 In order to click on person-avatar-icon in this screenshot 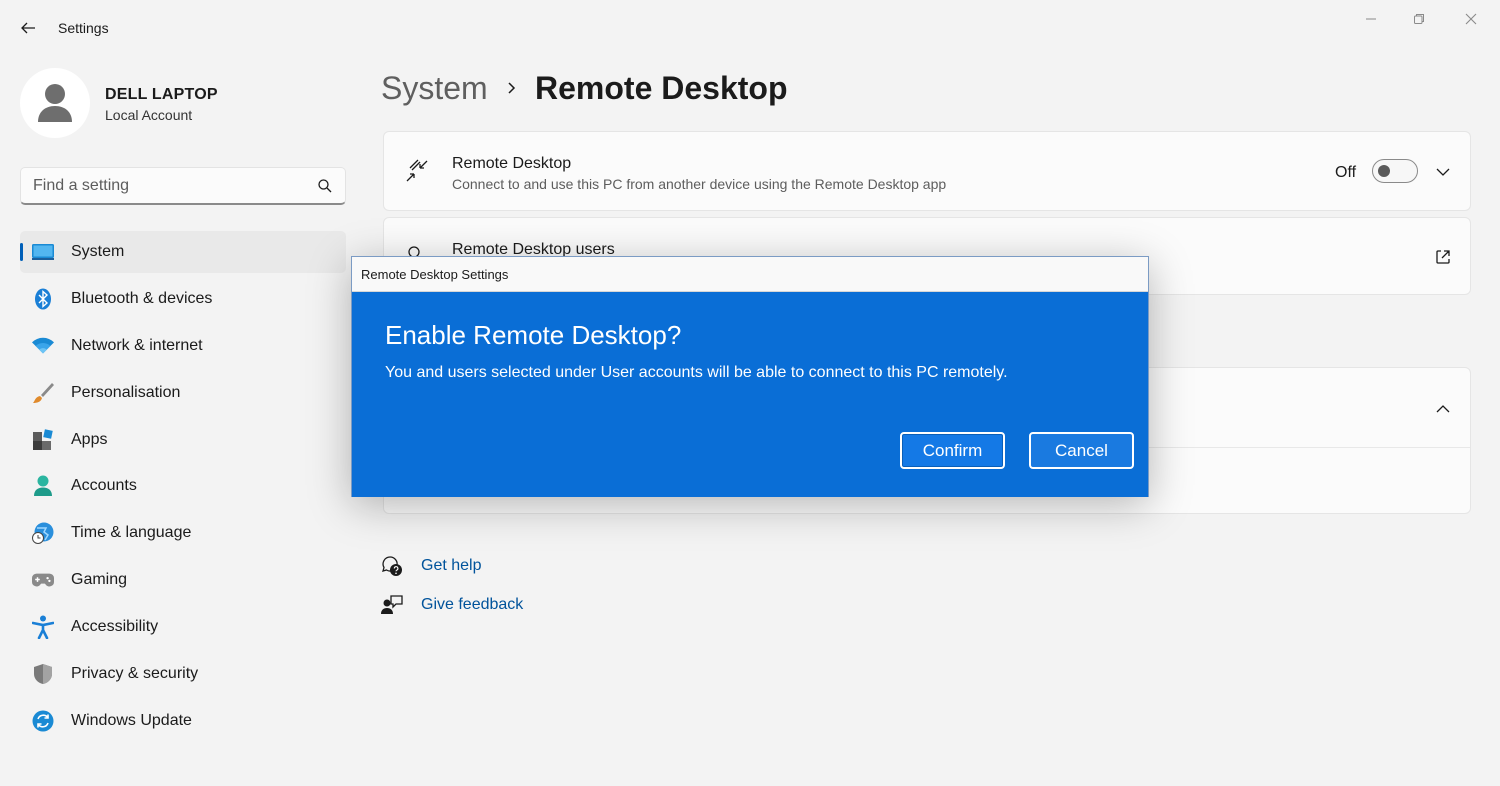, I will do `click(55, 103)`.